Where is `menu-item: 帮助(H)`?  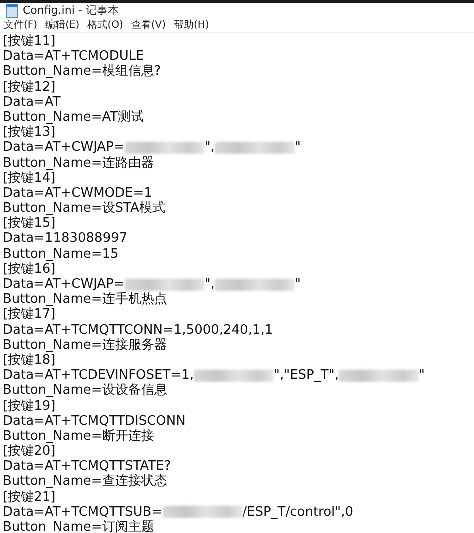 menu-item: 帮助(H) is located at coordinates (192, 25).